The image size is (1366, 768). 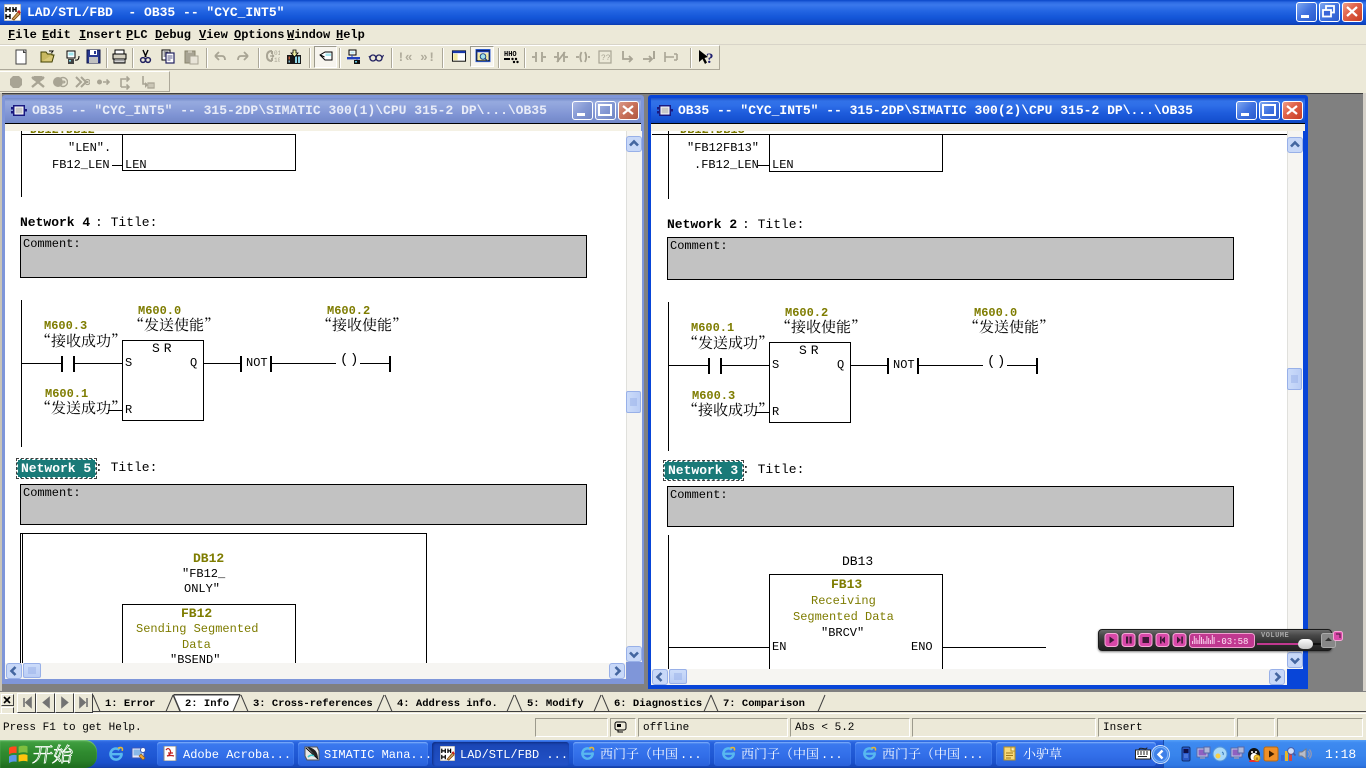 I want to click on svg-text: -03:58, so click(x=1232, y=642).